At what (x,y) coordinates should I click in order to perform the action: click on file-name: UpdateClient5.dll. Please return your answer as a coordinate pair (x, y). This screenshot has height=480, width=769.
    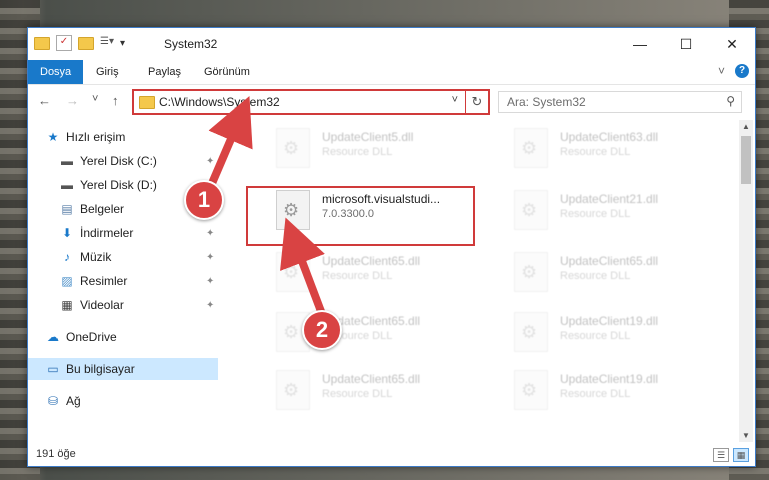
    Looking at the image, I should click on (368, 137).